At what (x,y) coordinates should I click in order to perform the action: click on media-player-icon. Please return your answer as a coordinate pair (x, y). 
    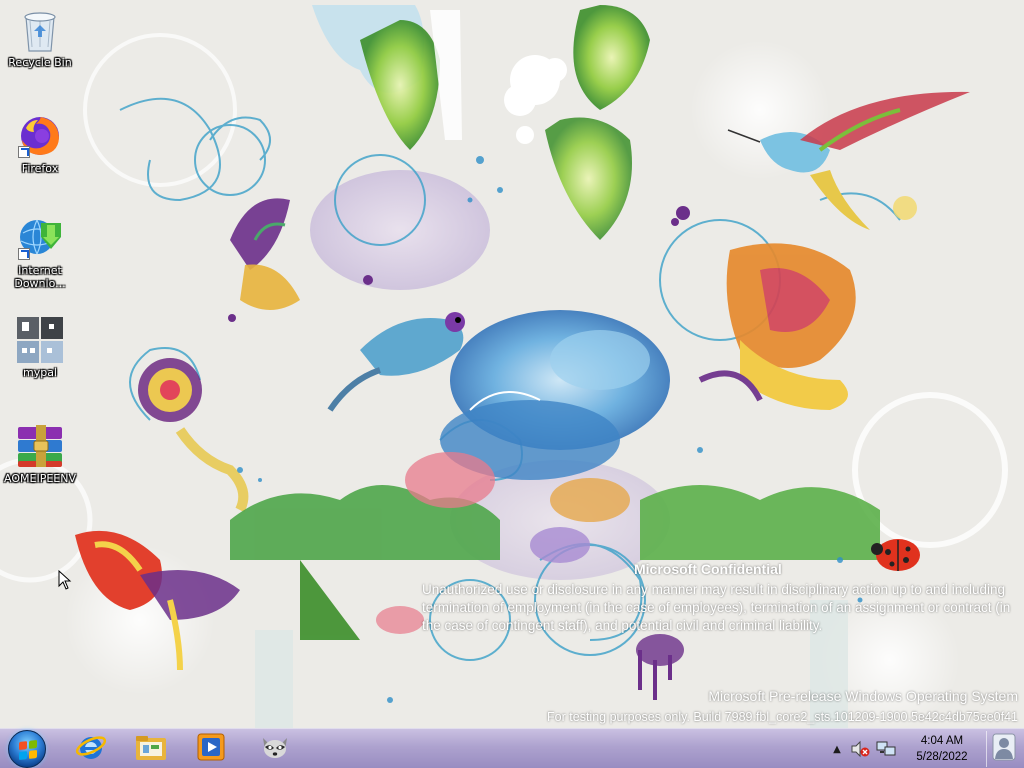
    Looking at the image, I should click on (211, 749).